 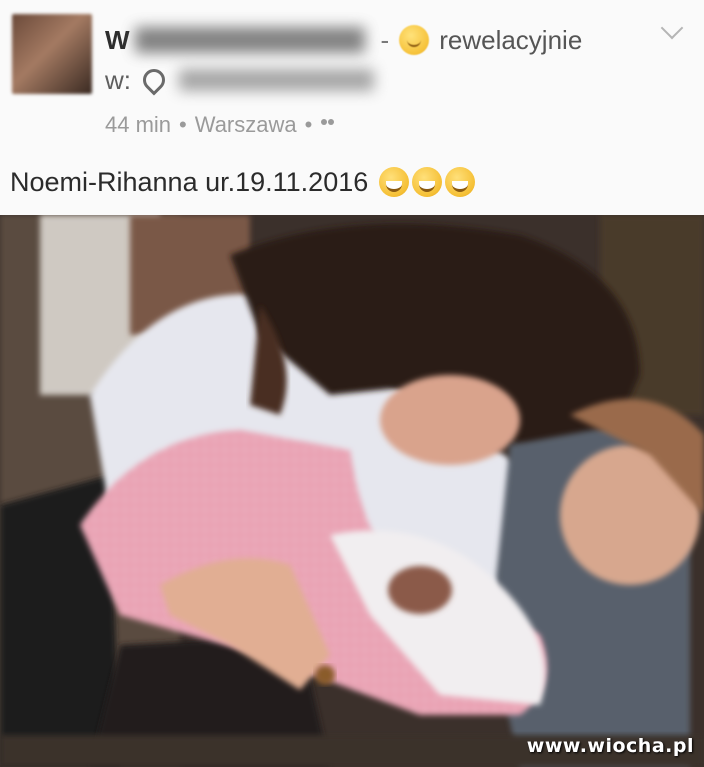 I want to click on location-pin-icon, so click(x=154, y=80).